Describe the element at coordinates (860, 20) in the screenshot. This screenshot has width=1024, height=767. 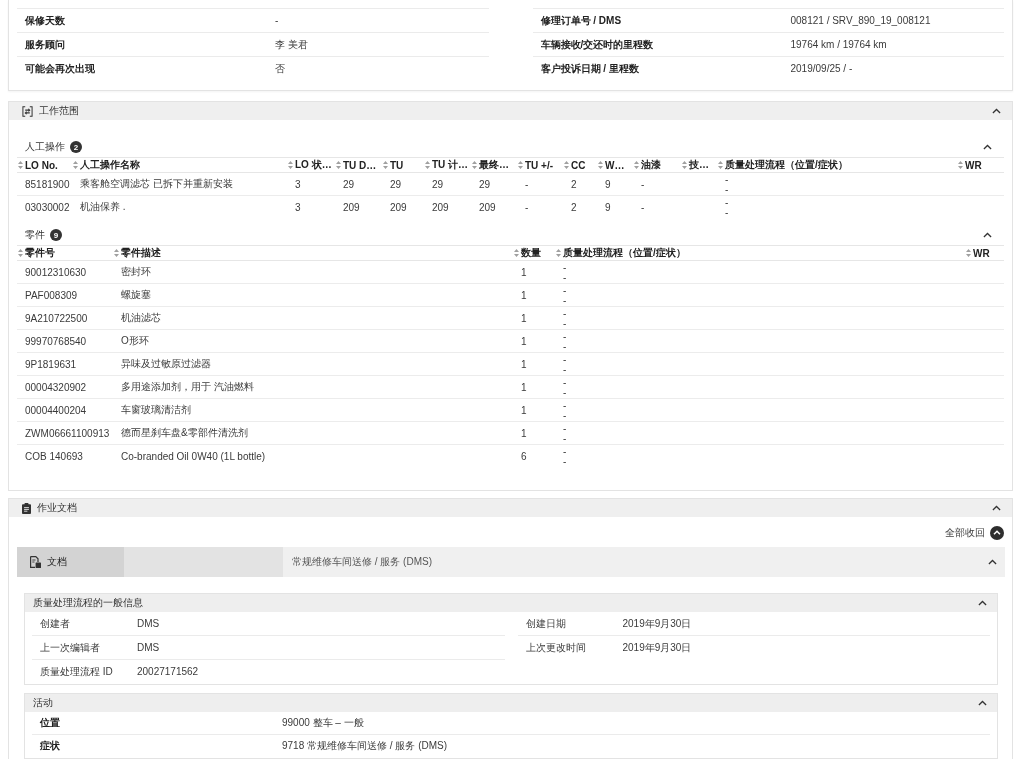
I see `field-value: 008121 / SRV_890_19_008121` at that location.